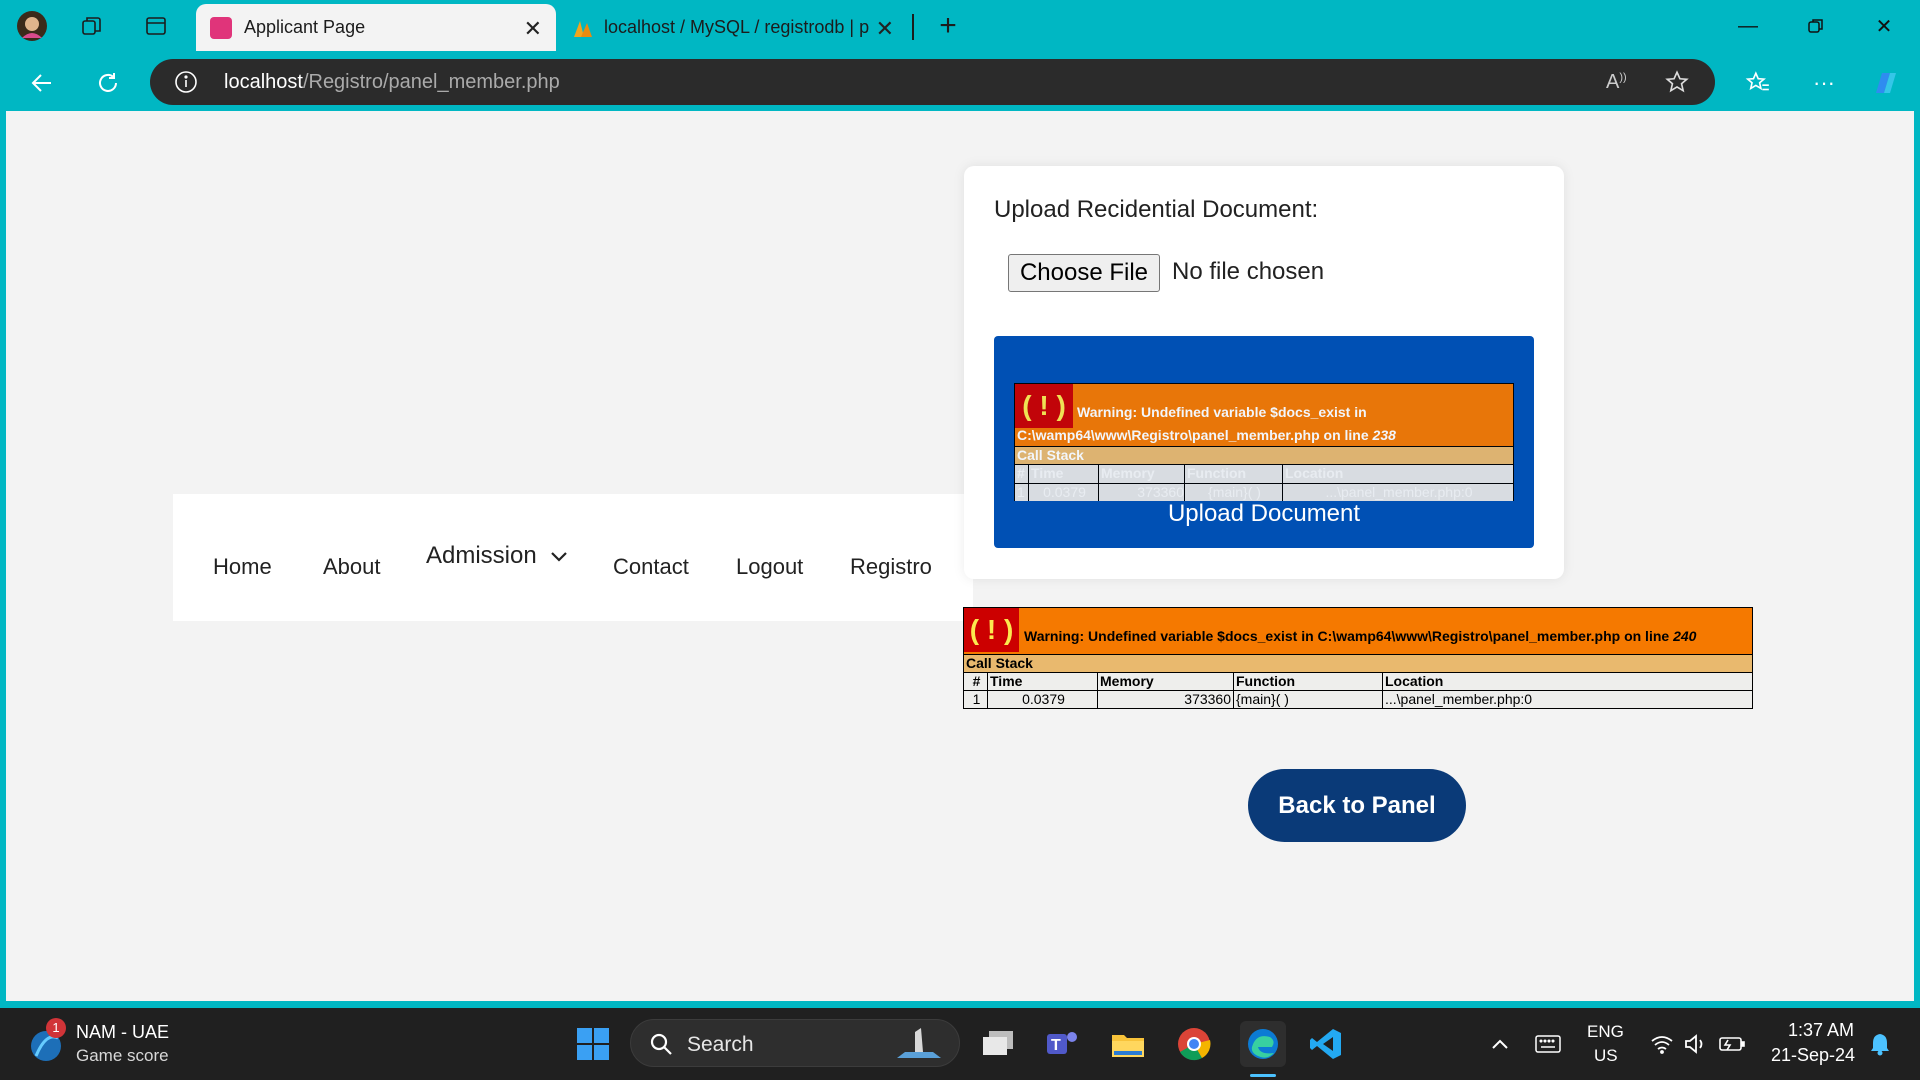 Image resolution: width=1920 pixels, height=1080 pixels. What do you see at coordinates (1732, 1044) in the screenshot?
I see `battery-icon` at bounding box center [1732, 1044].